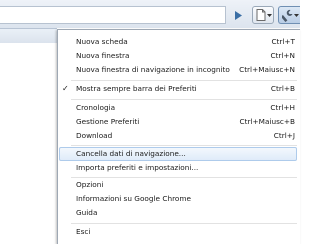 The height and width of the screenshot is (244, 320). What do you see at coordinates (96, 107) in the screenshot?
I see `menu-item-label: Cronologia` at bounding box center [96, 107].